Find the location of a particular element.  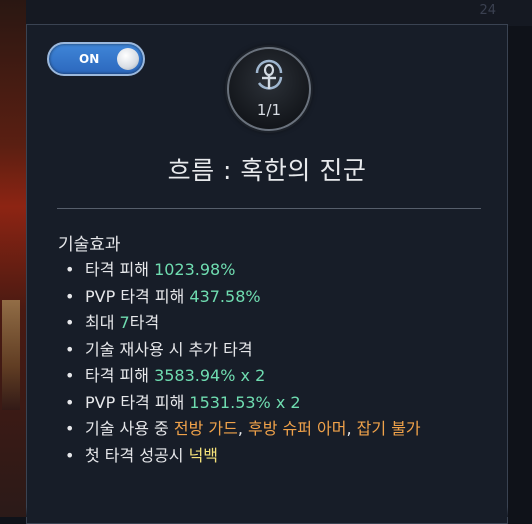

toggle-knob is located at coordinates (128, 59).